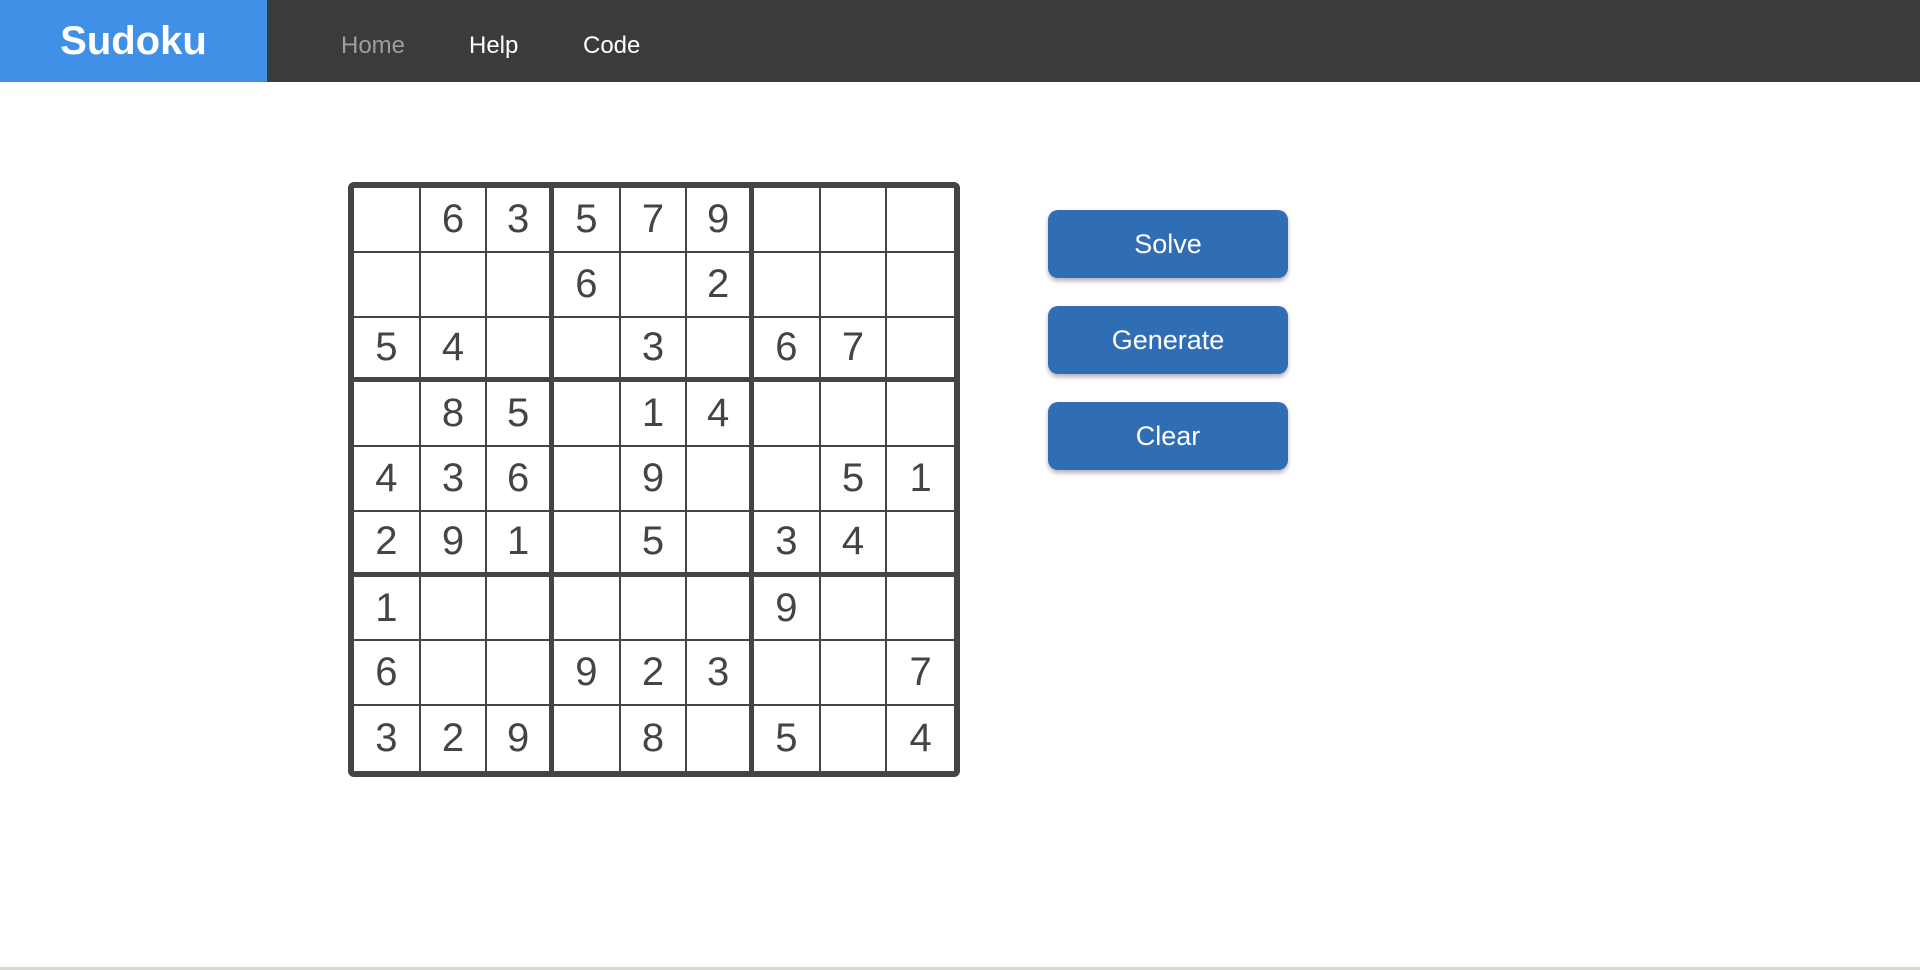 The image size is (1920, 970). Describe the element at coordinates (1168, 340) in the screenshot. I see `generate-button: Generate` at that location.